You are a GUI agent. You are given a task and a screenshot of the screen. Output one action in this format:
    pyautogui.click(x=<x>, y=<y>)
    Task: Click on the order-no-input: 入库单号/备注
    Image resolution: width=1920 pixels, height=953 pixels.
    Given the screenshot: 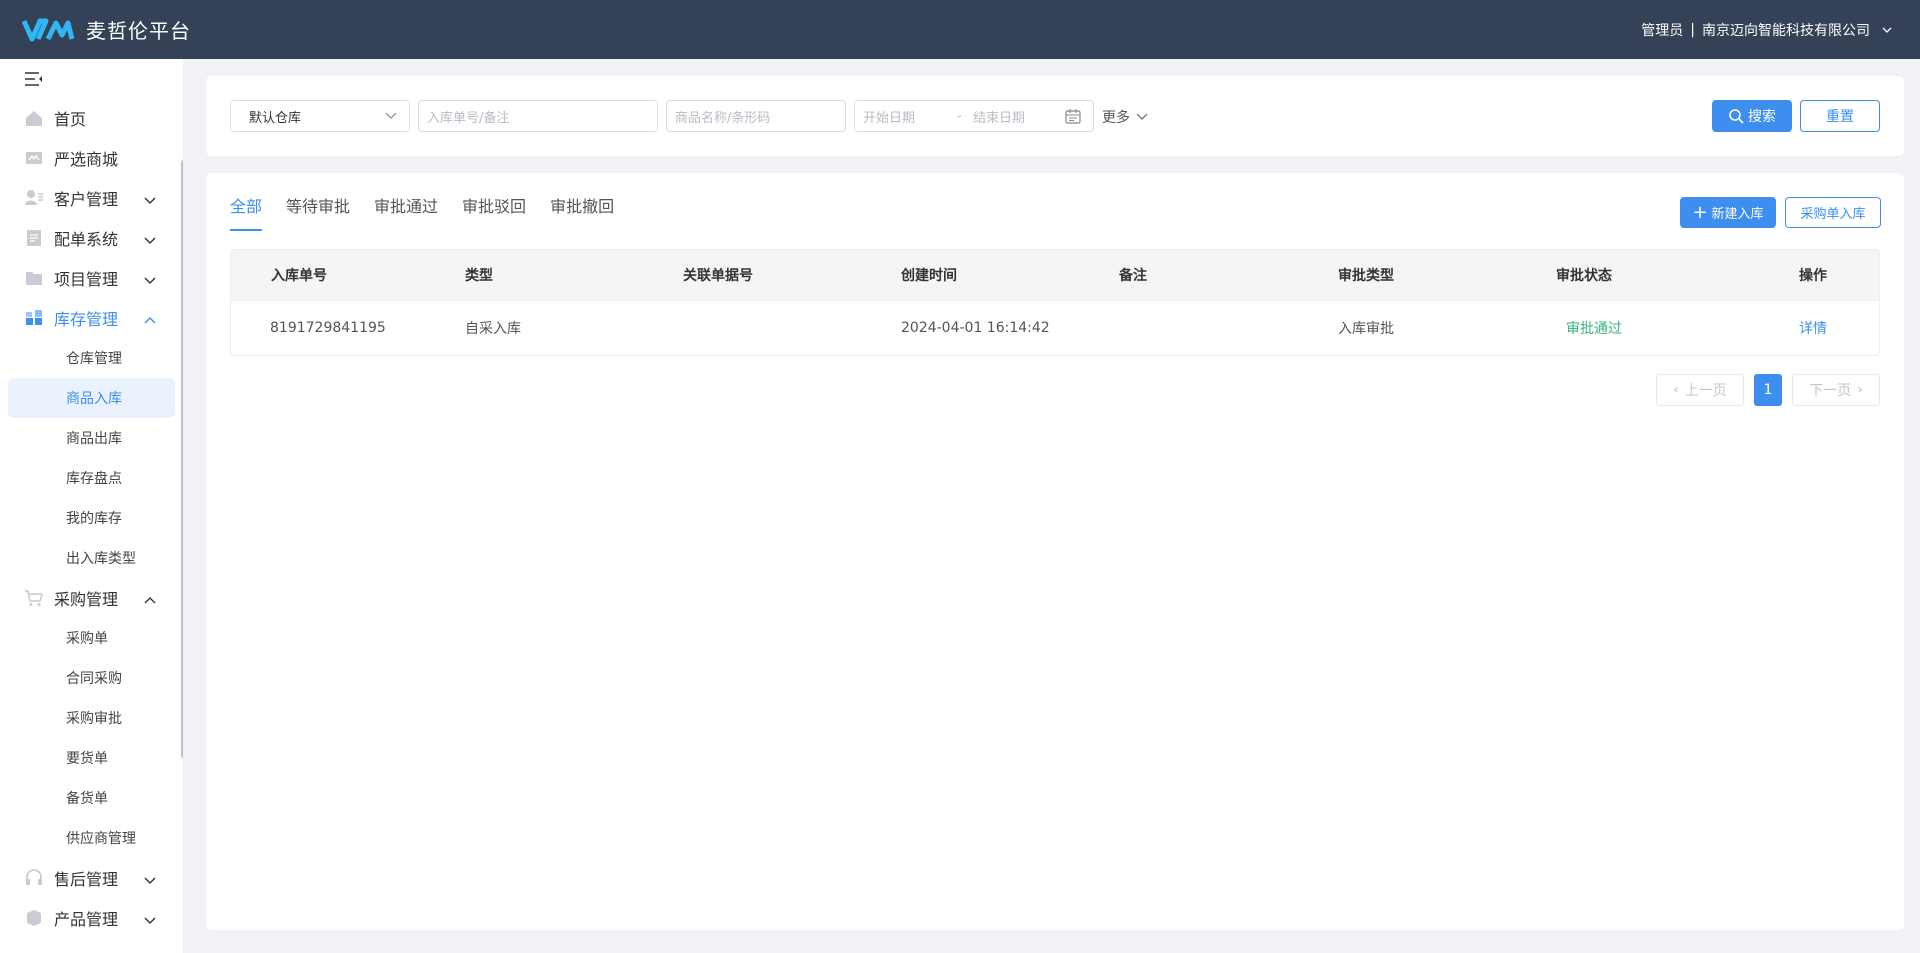 What is the action you would take?
    pyautogui.click(x=538, y=116)
    